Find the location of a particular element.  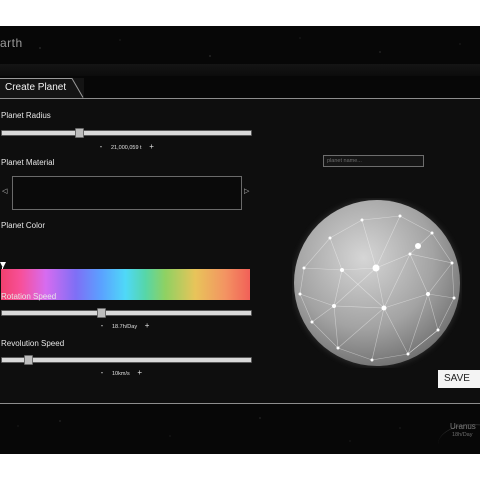

revolution-speed-slider is located at coordinates (126, 360).